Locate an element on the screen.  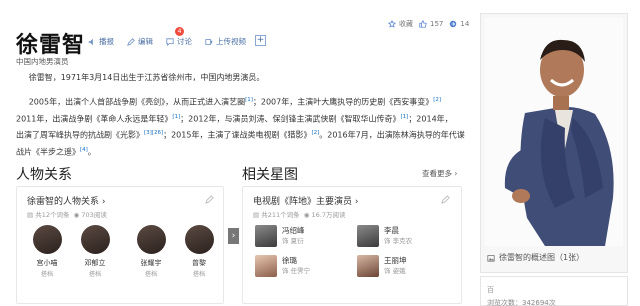
like-button: 157 is located at coordinates (431, 24).